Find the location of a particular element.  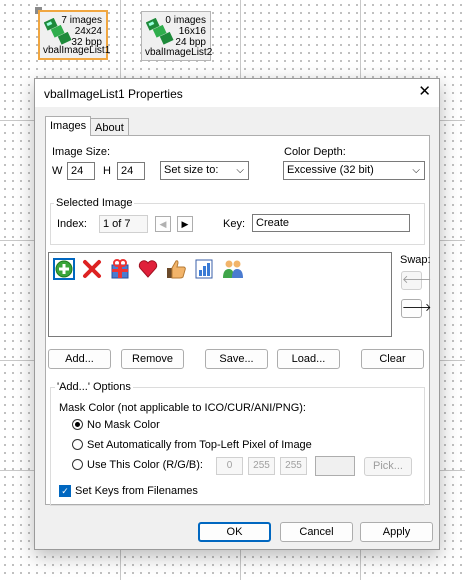

heart-icon is located at coordinates (148, 269).